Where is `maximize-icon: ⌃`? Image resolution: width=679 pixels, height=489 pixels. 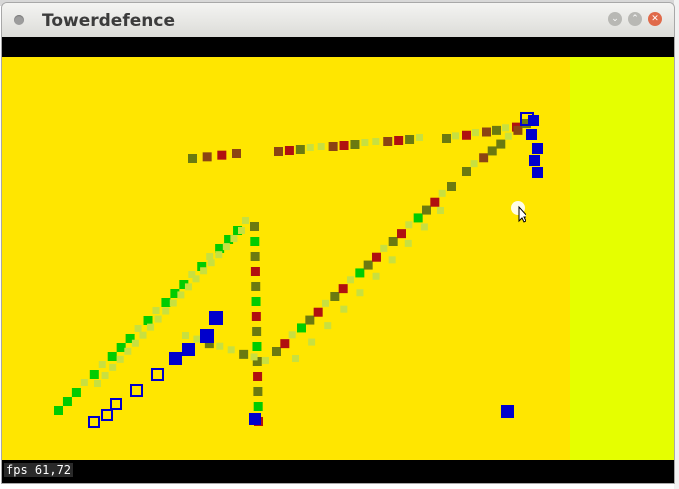
maximize-icon: ⌃ is located at coordinates (635, 19).